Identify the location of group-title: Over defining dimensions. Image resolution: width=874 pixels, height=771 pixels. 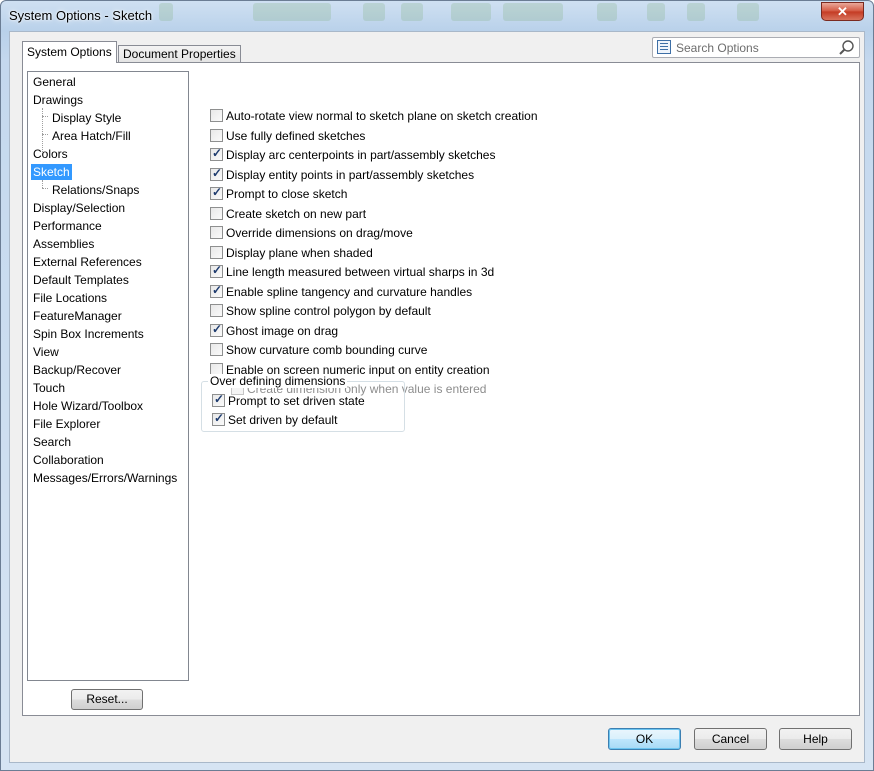
(278, 381).